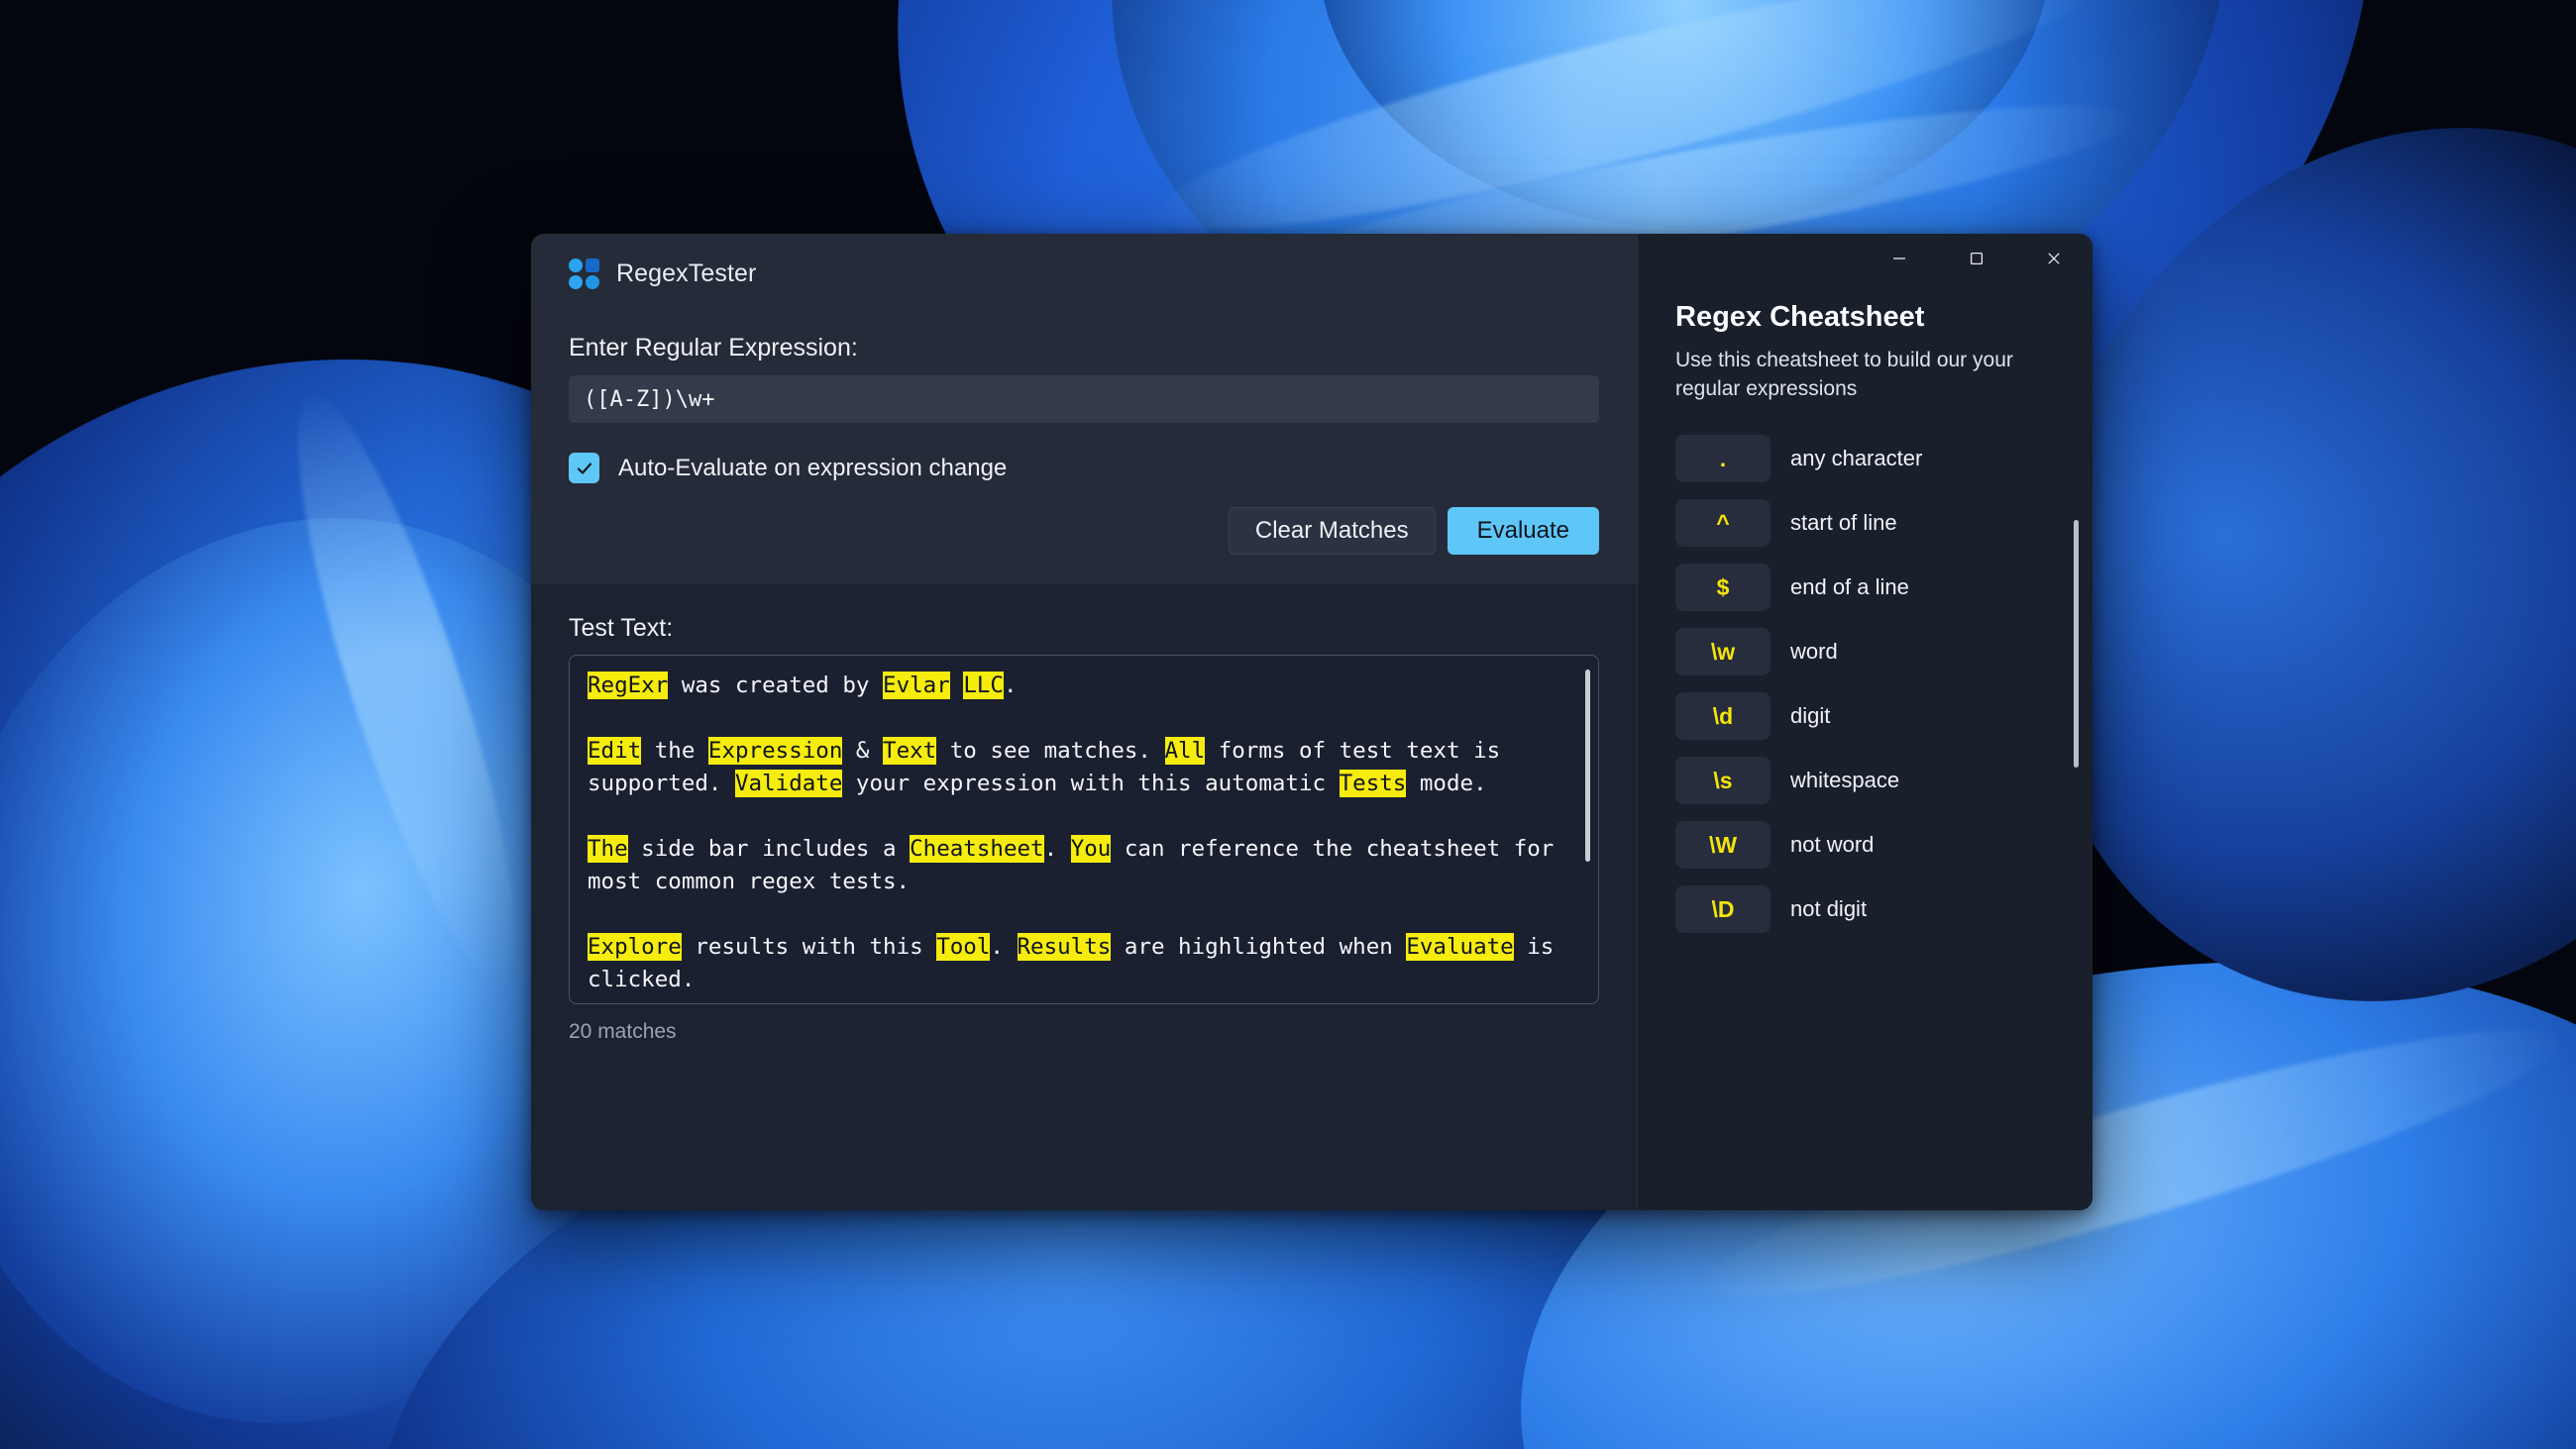  I want to click on test-text-segment: the, so click(674, 751).